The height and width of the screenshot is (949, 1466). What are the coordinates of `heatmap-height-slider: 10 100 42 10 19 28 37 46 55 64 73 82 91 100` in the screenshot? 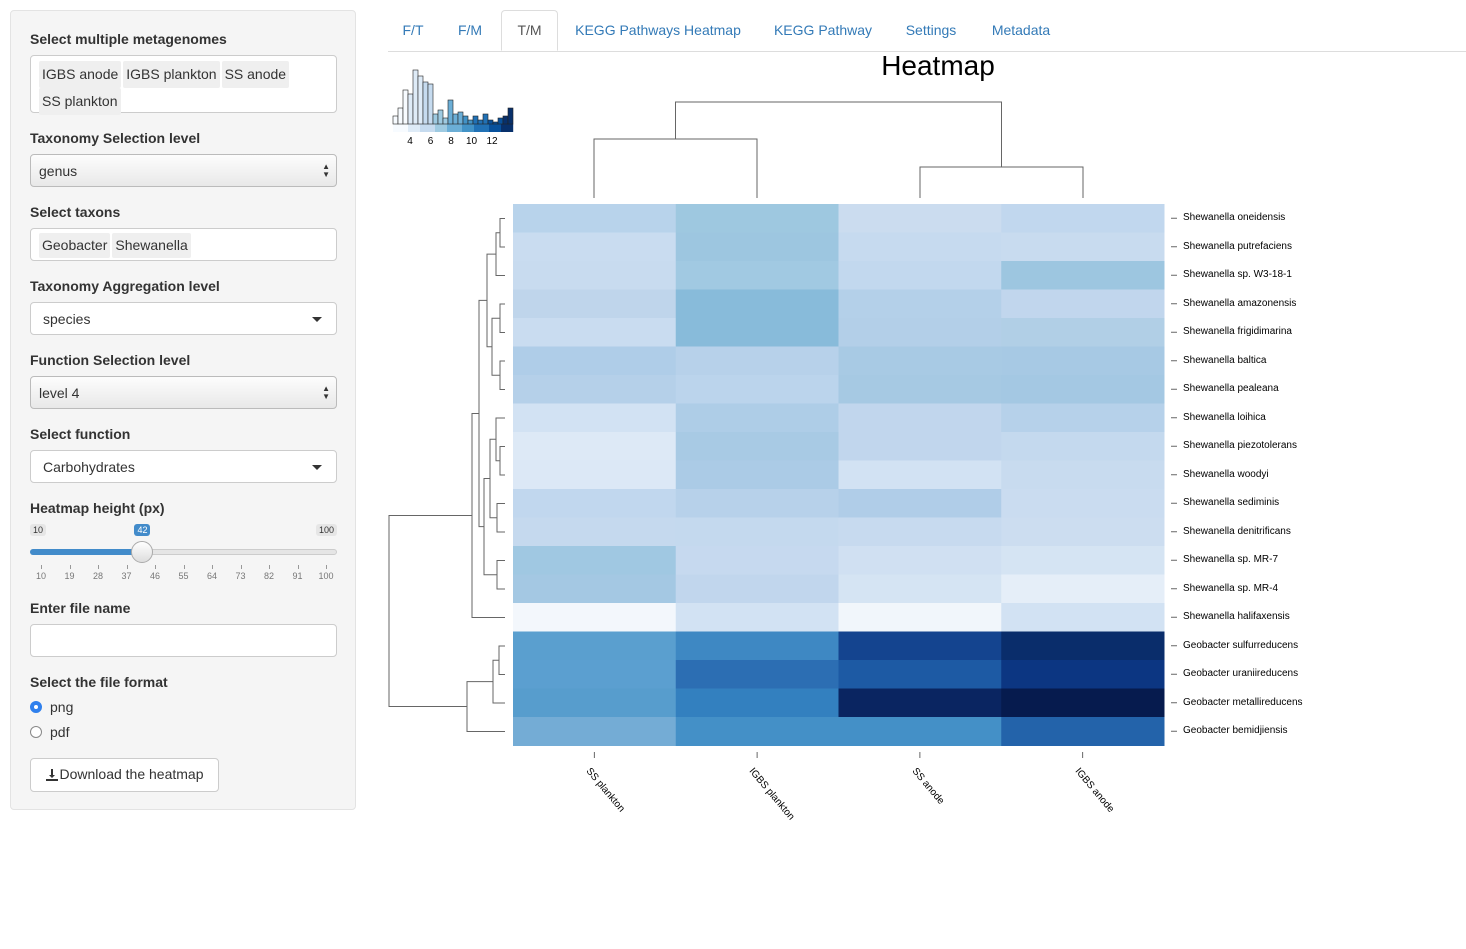 It's located at (183, 551).